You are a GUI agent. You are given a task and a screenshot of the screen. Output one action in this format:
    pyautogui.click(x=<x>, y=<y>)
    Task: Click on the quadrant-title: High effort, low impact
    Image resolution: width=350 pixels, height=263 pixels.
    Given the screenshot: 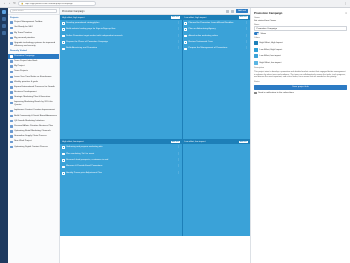 What is the action you would take?
    pyautogui.click(x=73, y=141)
    